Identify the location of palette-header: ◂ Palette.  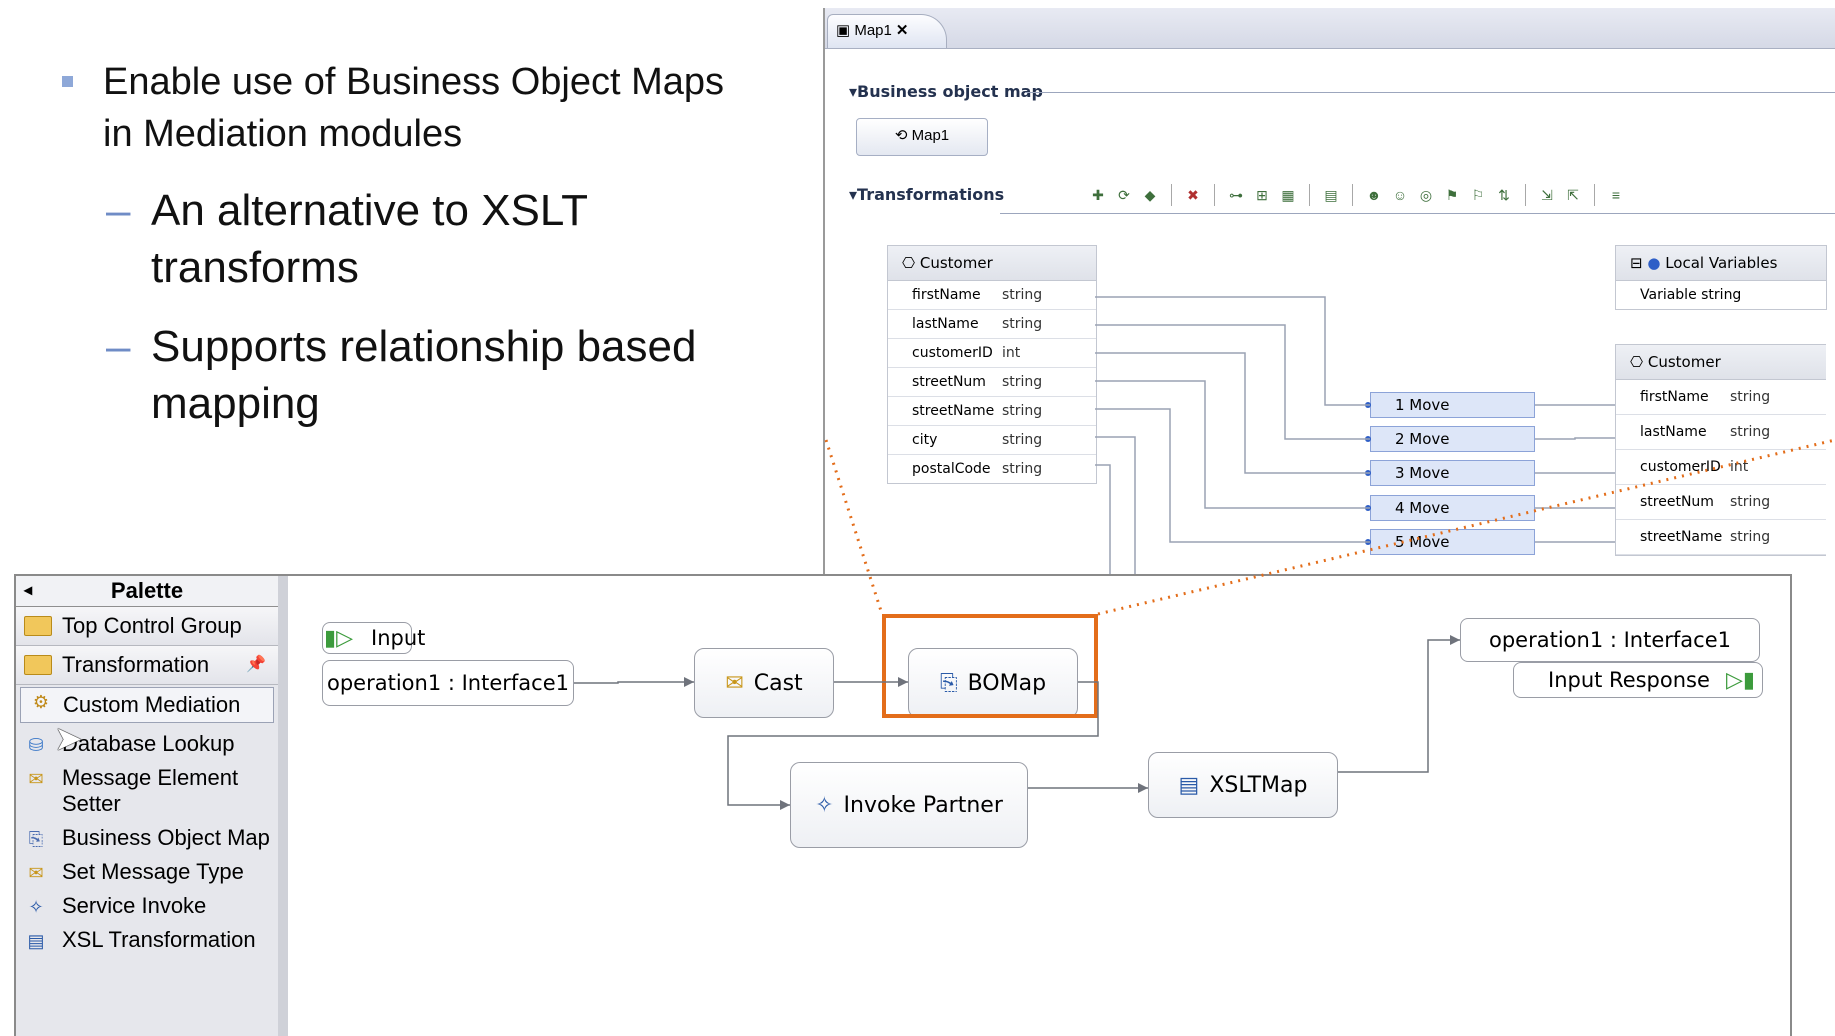
(147, 591).